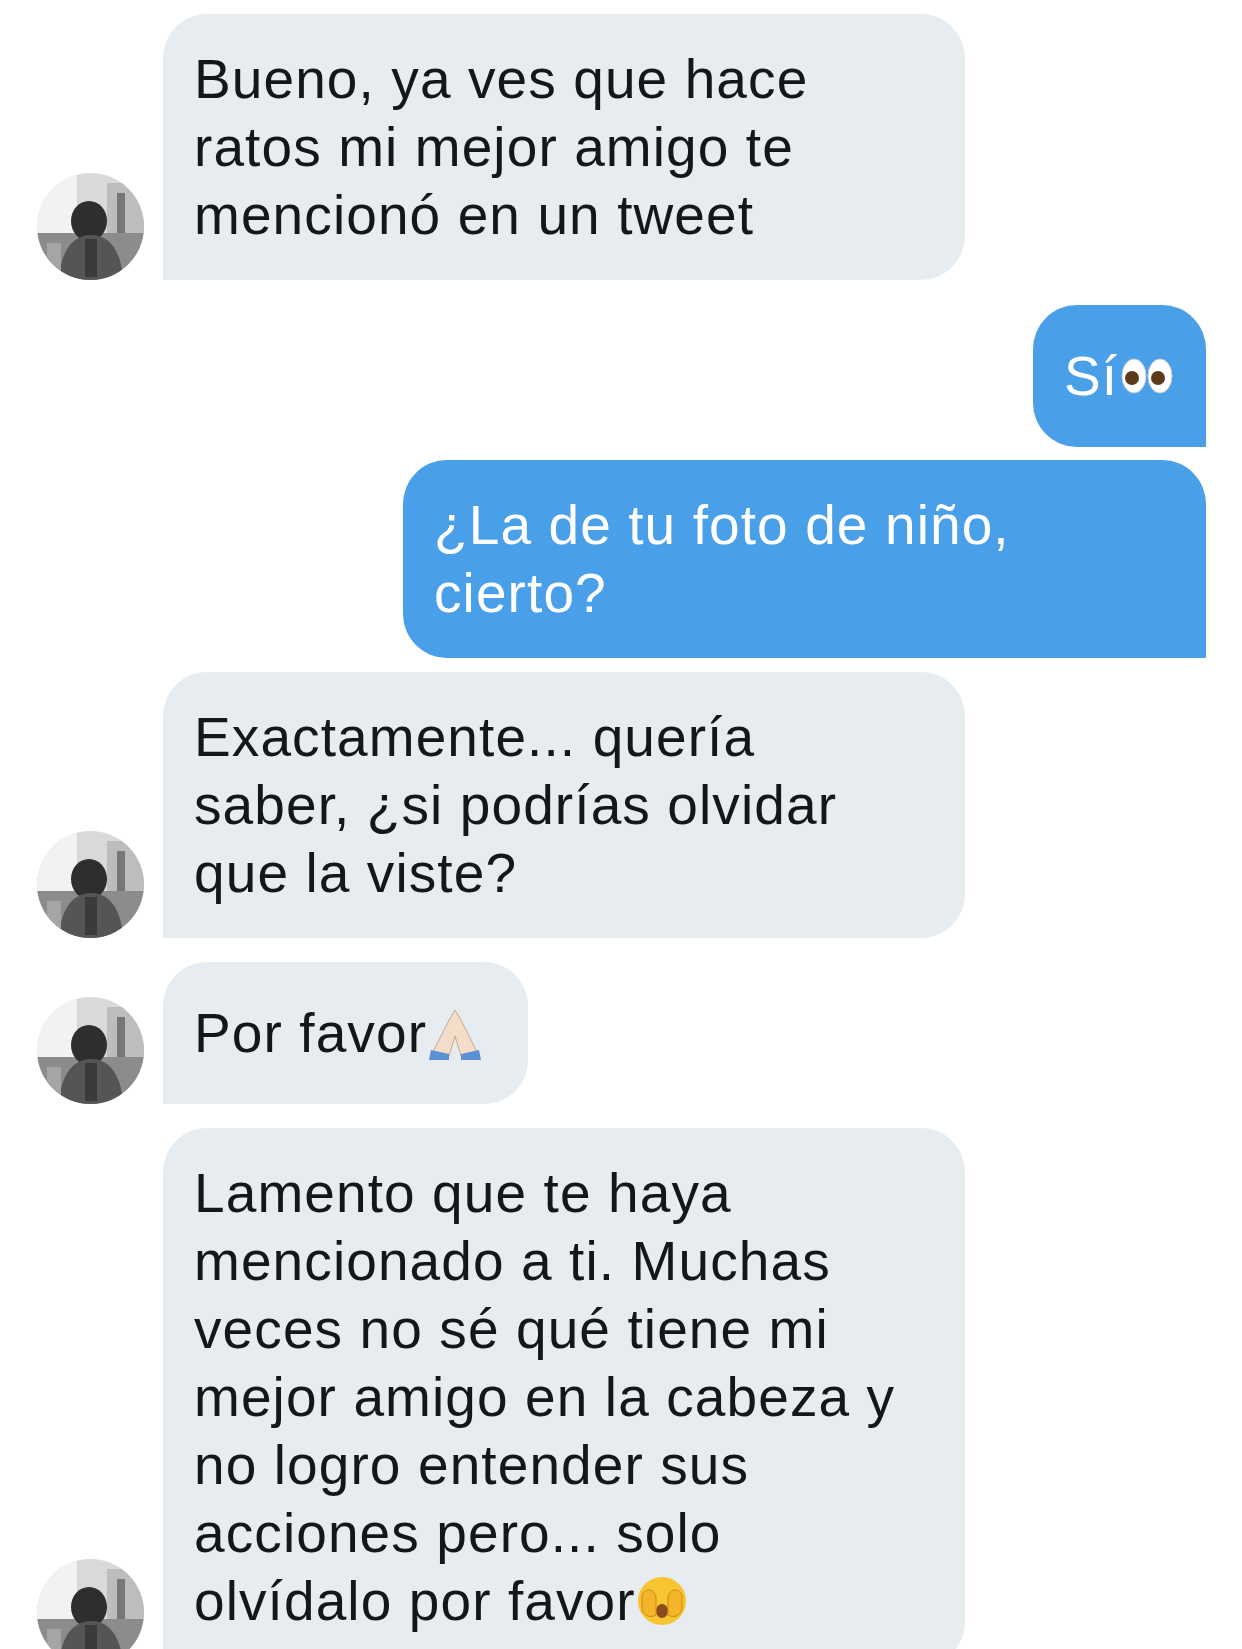  Describe the element at coordinates (511, 1329) in the screenshot. I see `message-text: veces no sé qué tiene mi` at that location.